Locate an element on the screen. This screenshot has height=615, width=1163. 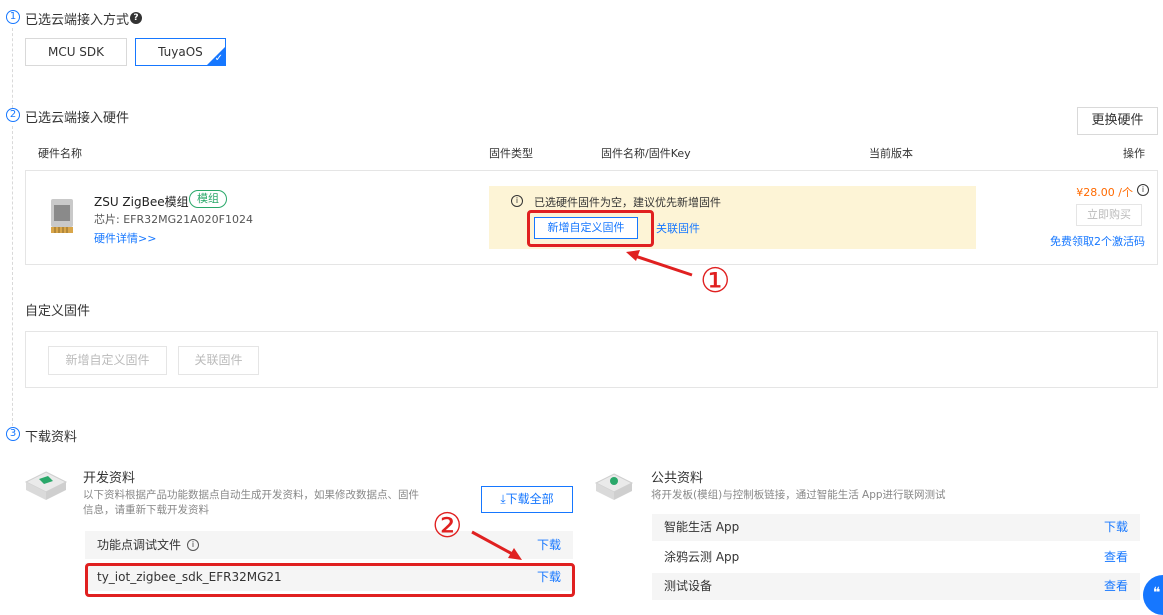
help-icon: ? is located at coordinates (136, 18).